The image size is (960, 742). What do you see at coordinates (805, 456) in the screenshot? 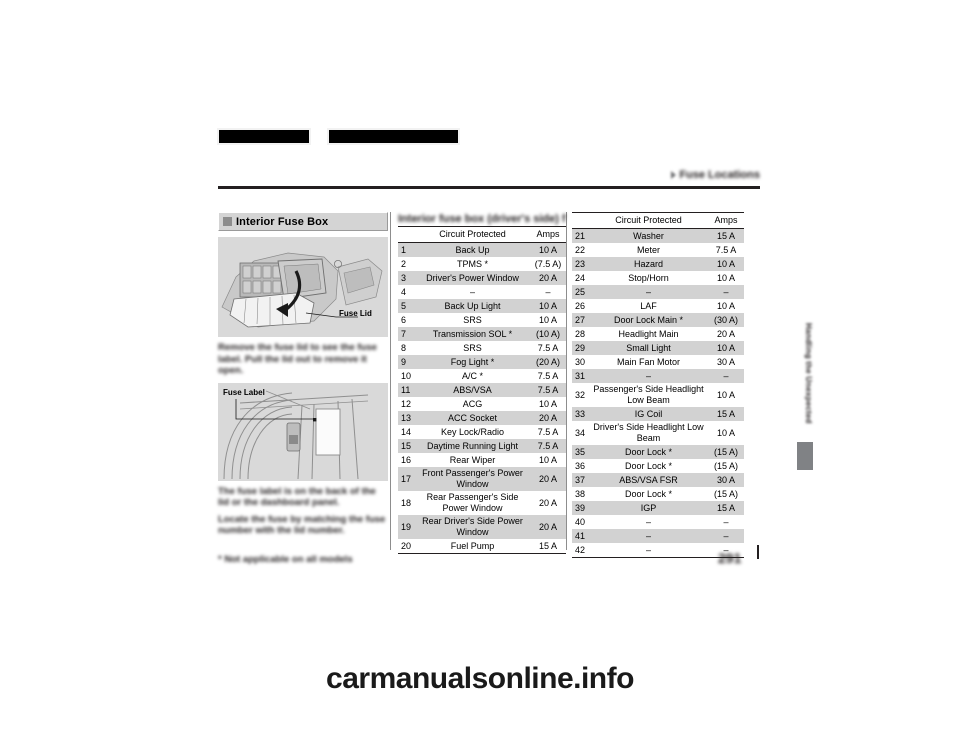
I see `side-index-tab` at bounding box center [805, 456].